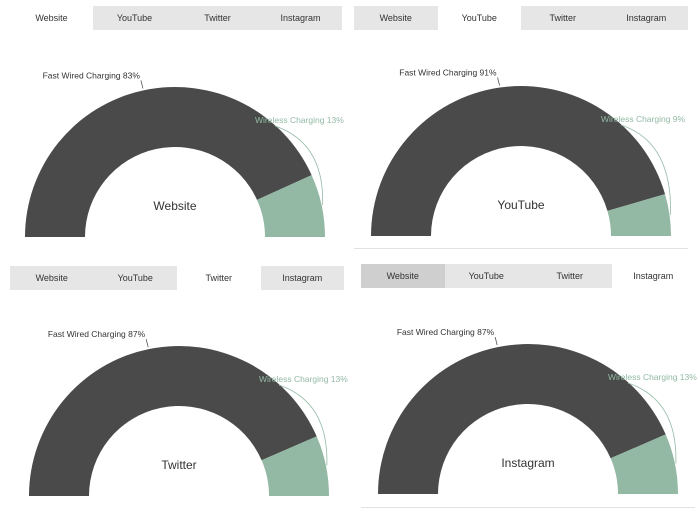 The height and width of the screenshot is (517, 700). What do you see at coordinates (448, 73) in the screenshot?
I see `data-label-fast-wired-charging: Fast Wired Charging 91%` at bounding box center [448, 73].